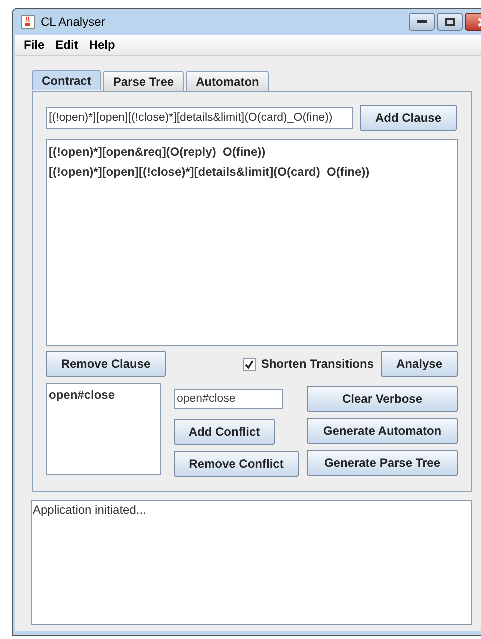 Image resolution: width=481 pixels, height=639 pixels. Describe the element at coordinates (228, 399) in the screenshot. I see `conflict-input: open#close` at that location.